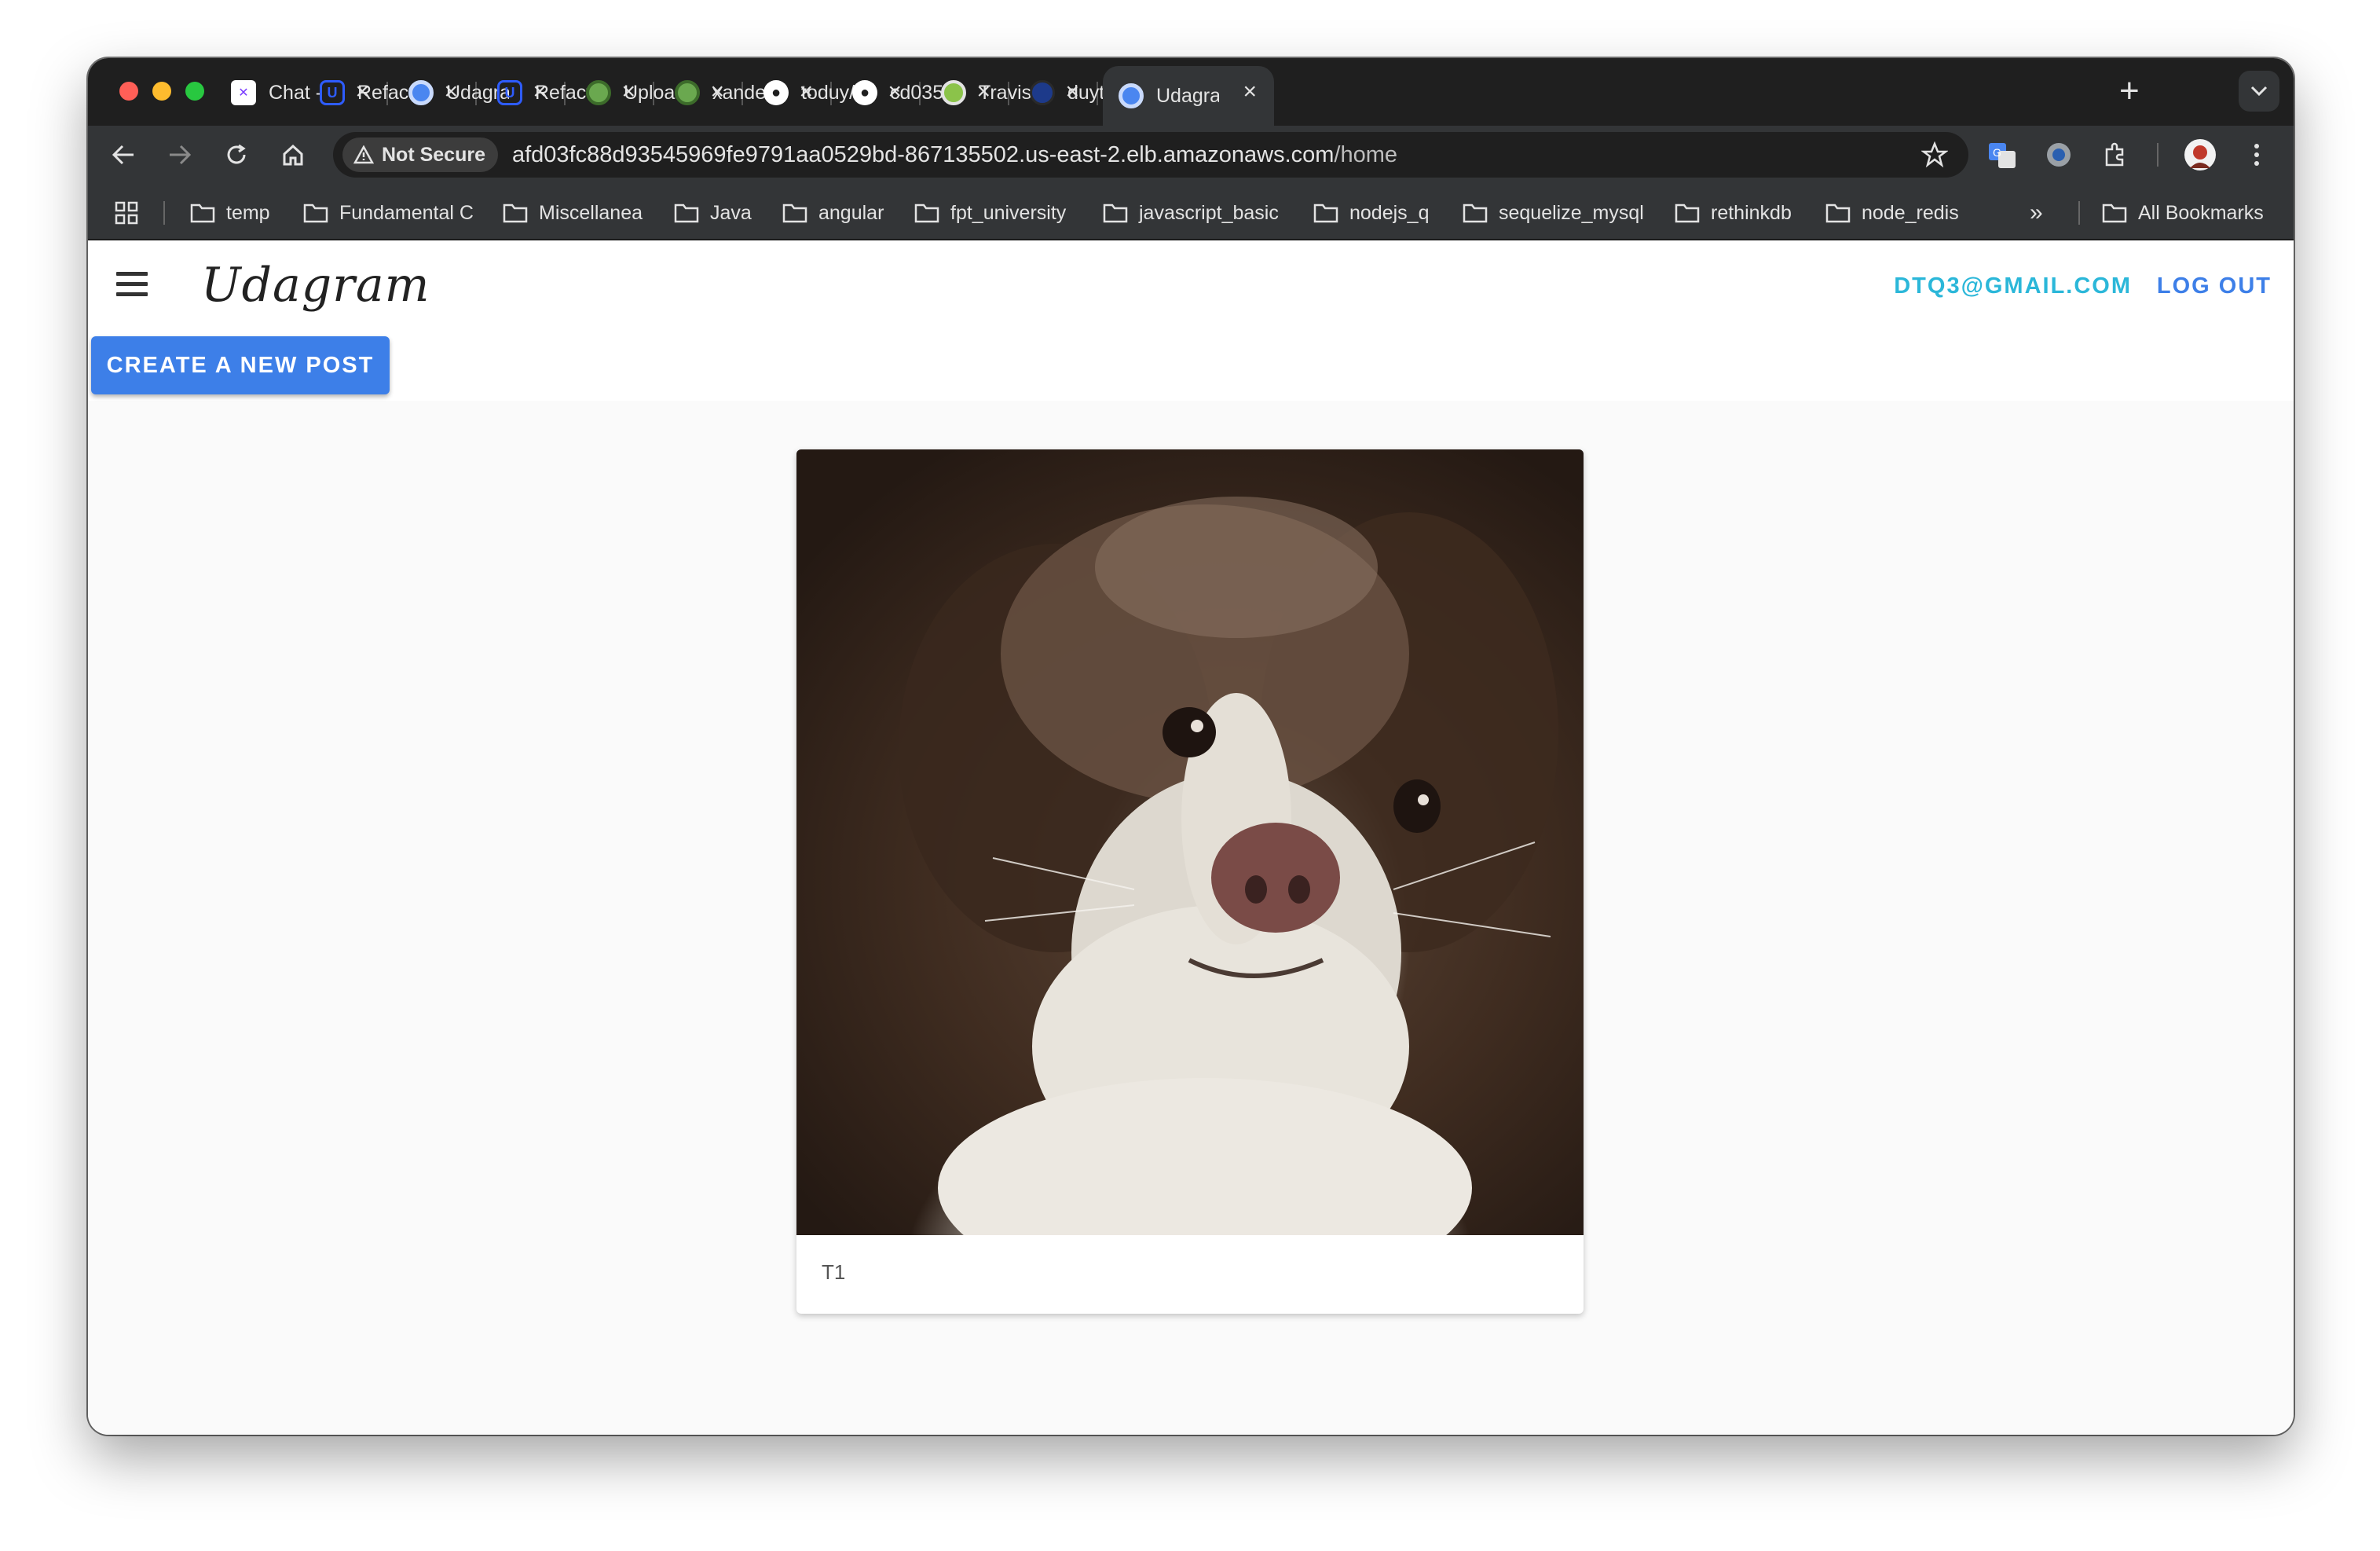 This screenshot has height=1551, width=2380. I want to click on bookmark-label: angular, so click(851, 212).